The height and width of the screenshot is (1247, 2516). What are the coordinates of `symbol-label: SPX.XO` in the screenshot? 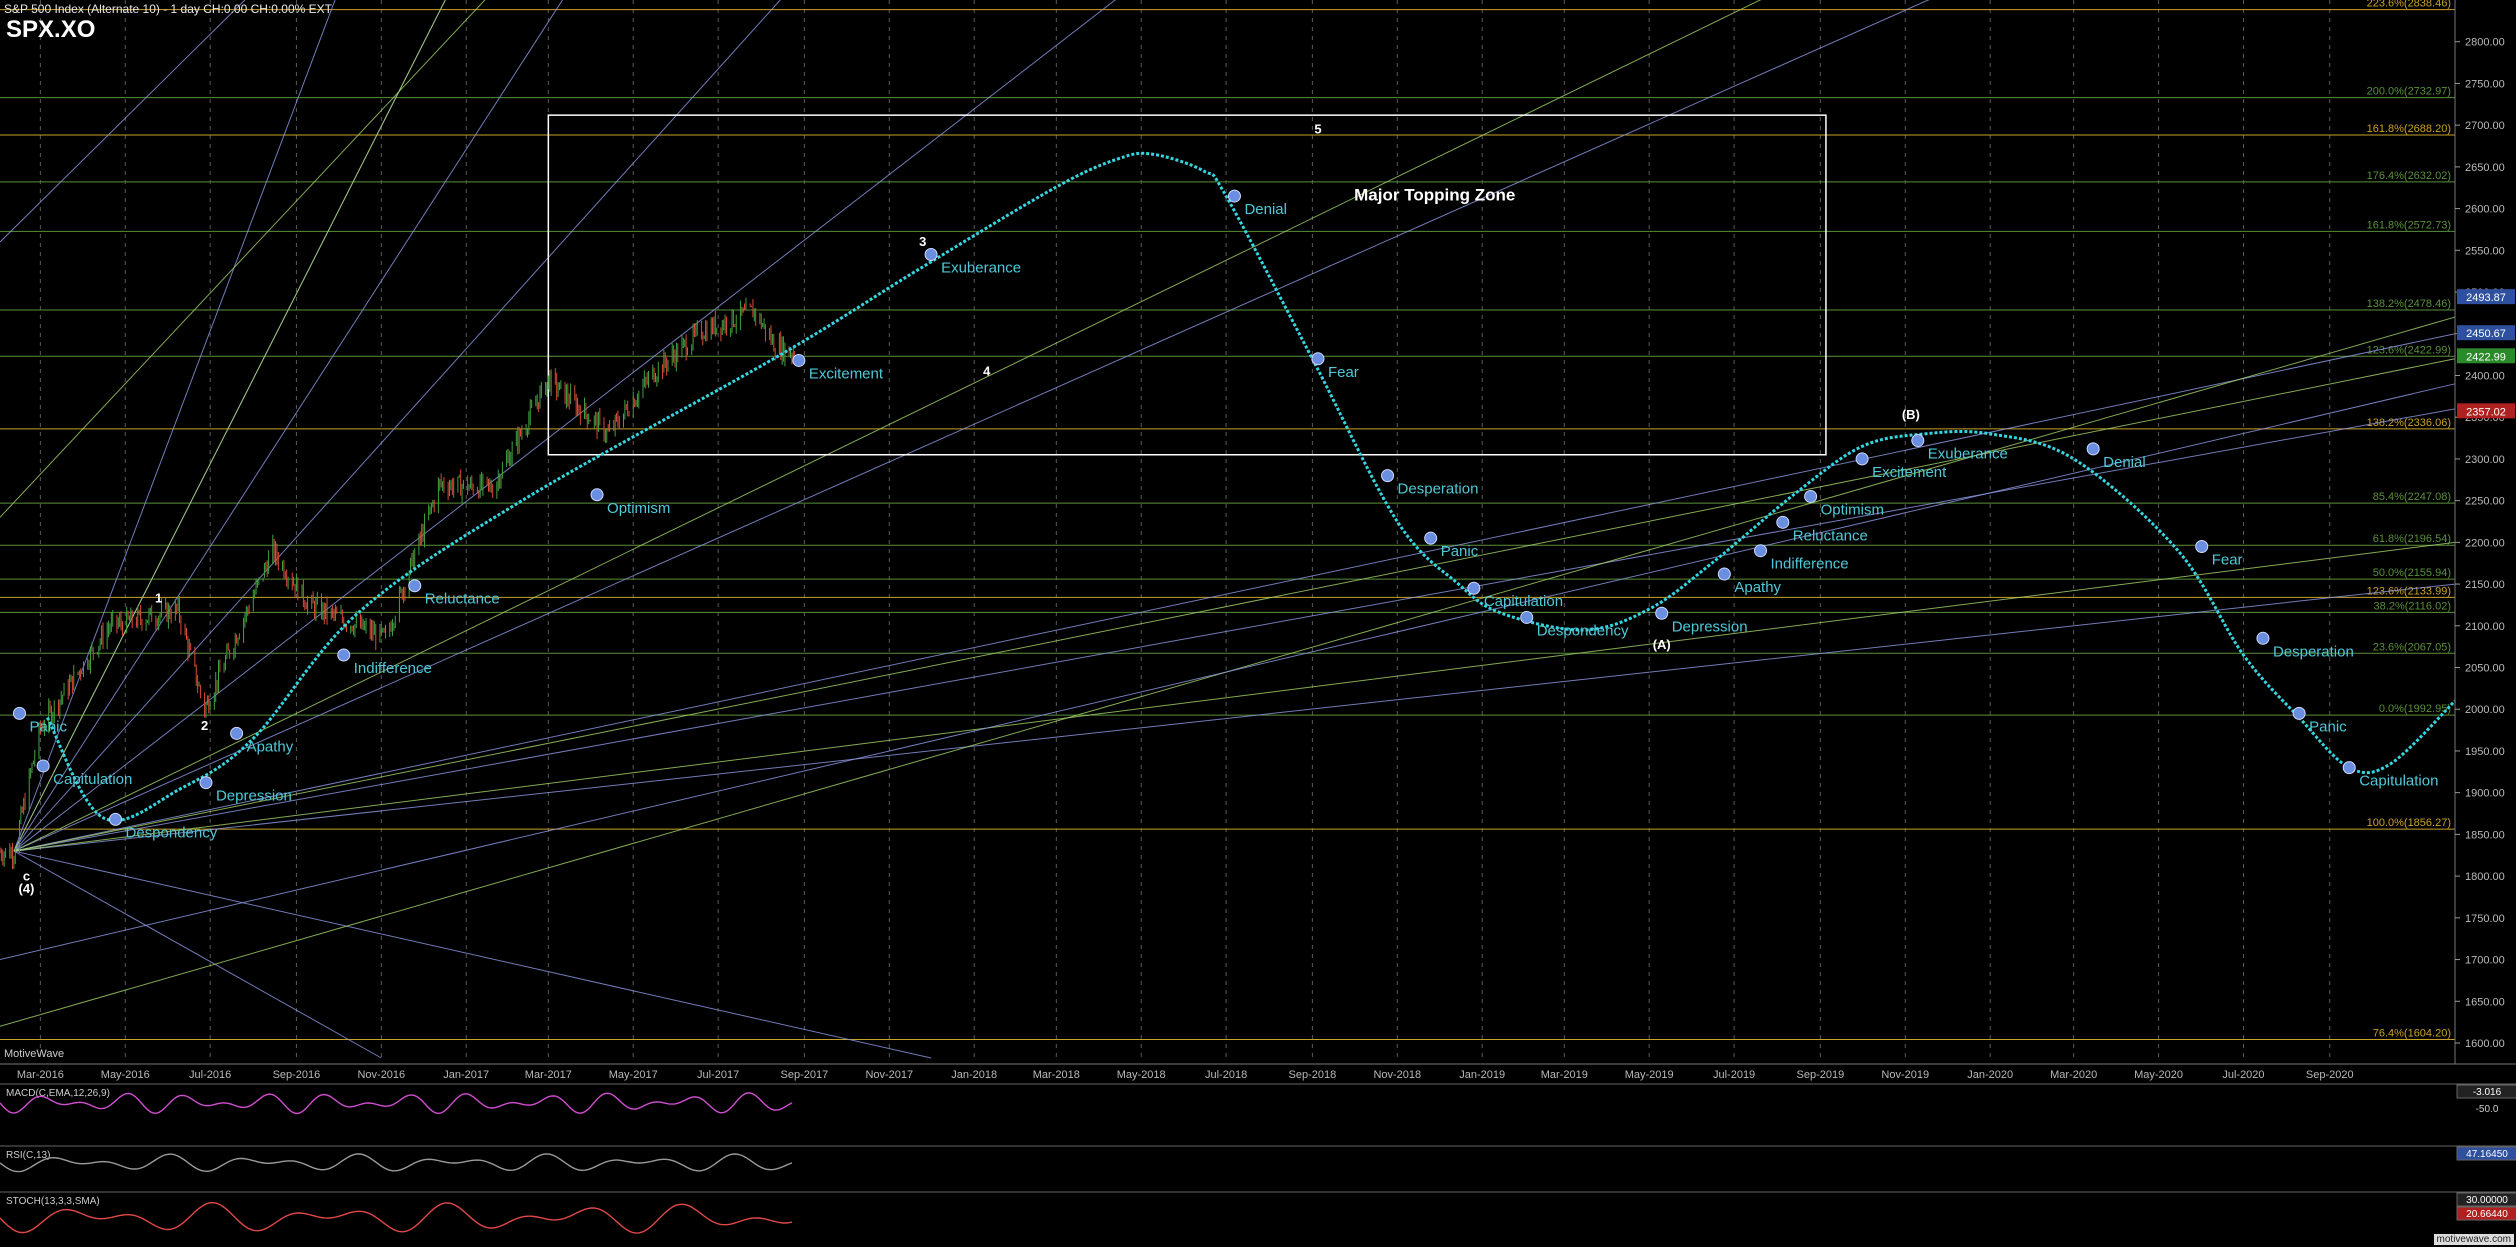 It's located at (51, 29).